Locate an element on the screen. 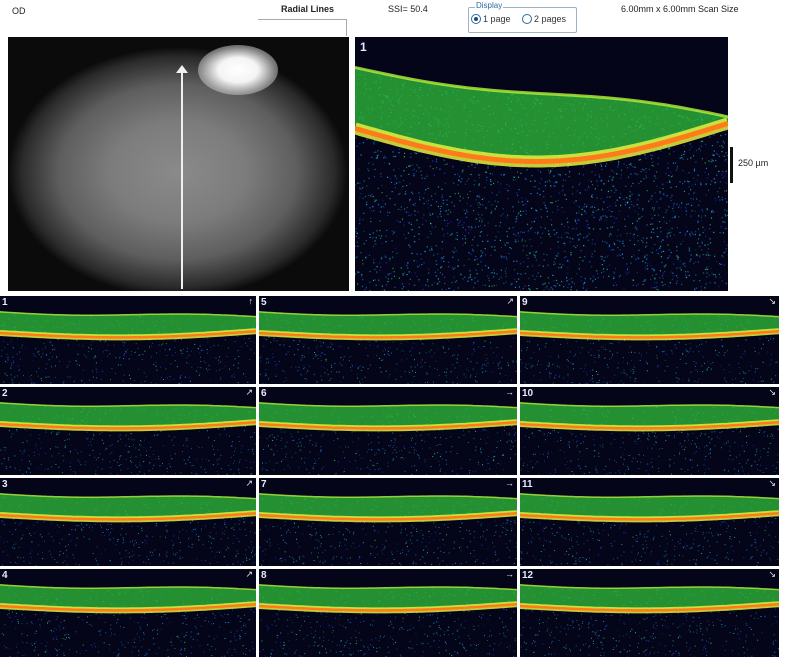 The image size is (799, 657). thumbnail-bscan: 9 ↘ is located at coordinates (649, 340).